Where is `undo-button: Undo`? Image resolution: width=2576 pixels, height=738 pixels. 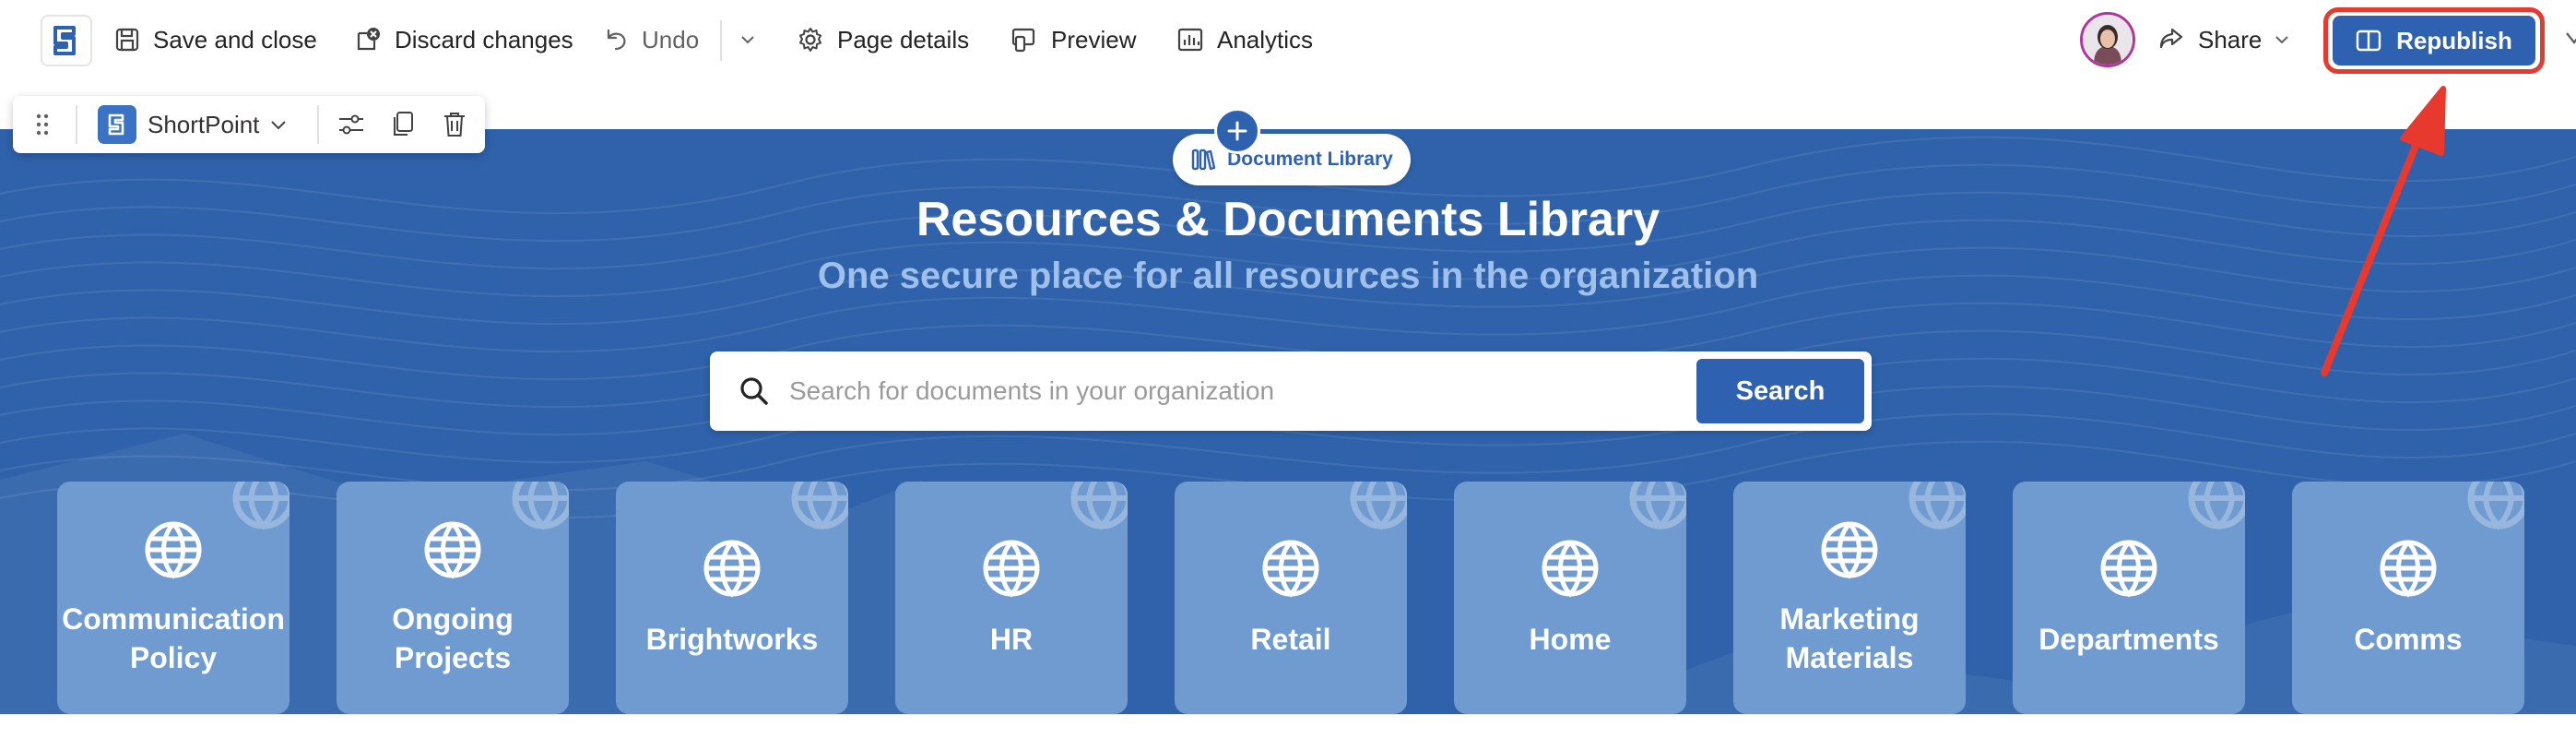 undo-button: Undo is located at coordinates (651, 39).